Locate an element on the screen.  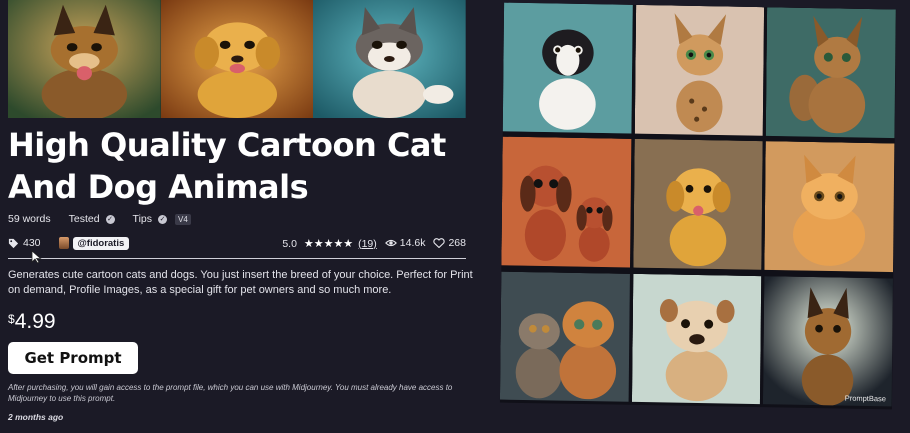
price-currency: $ is located at coordinates (11, 319).